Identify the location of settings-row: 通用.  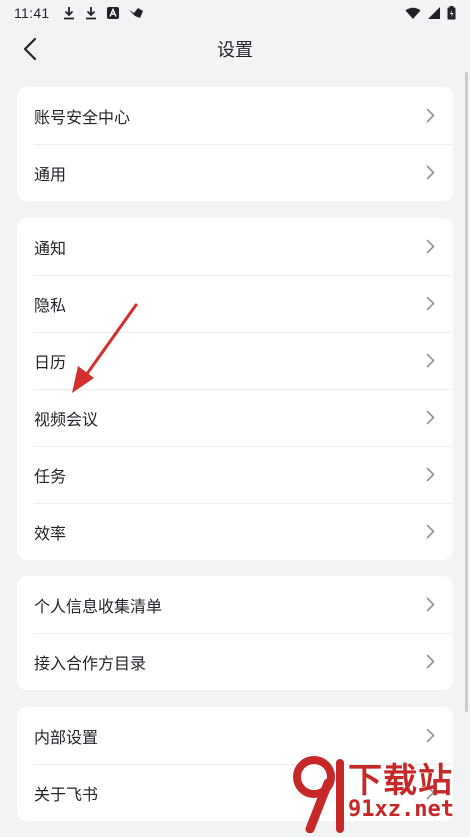
(235, 172).